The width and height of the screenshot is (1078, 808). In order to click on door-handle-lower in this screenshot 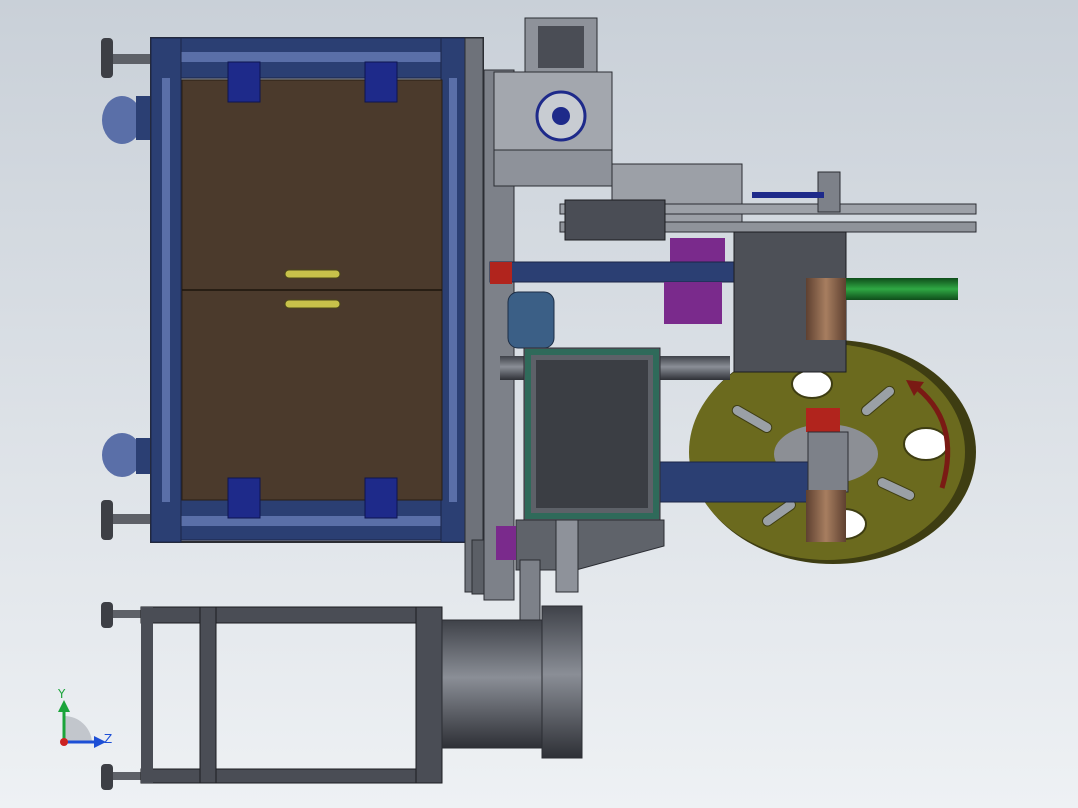, I will do `click(312, 304)`.